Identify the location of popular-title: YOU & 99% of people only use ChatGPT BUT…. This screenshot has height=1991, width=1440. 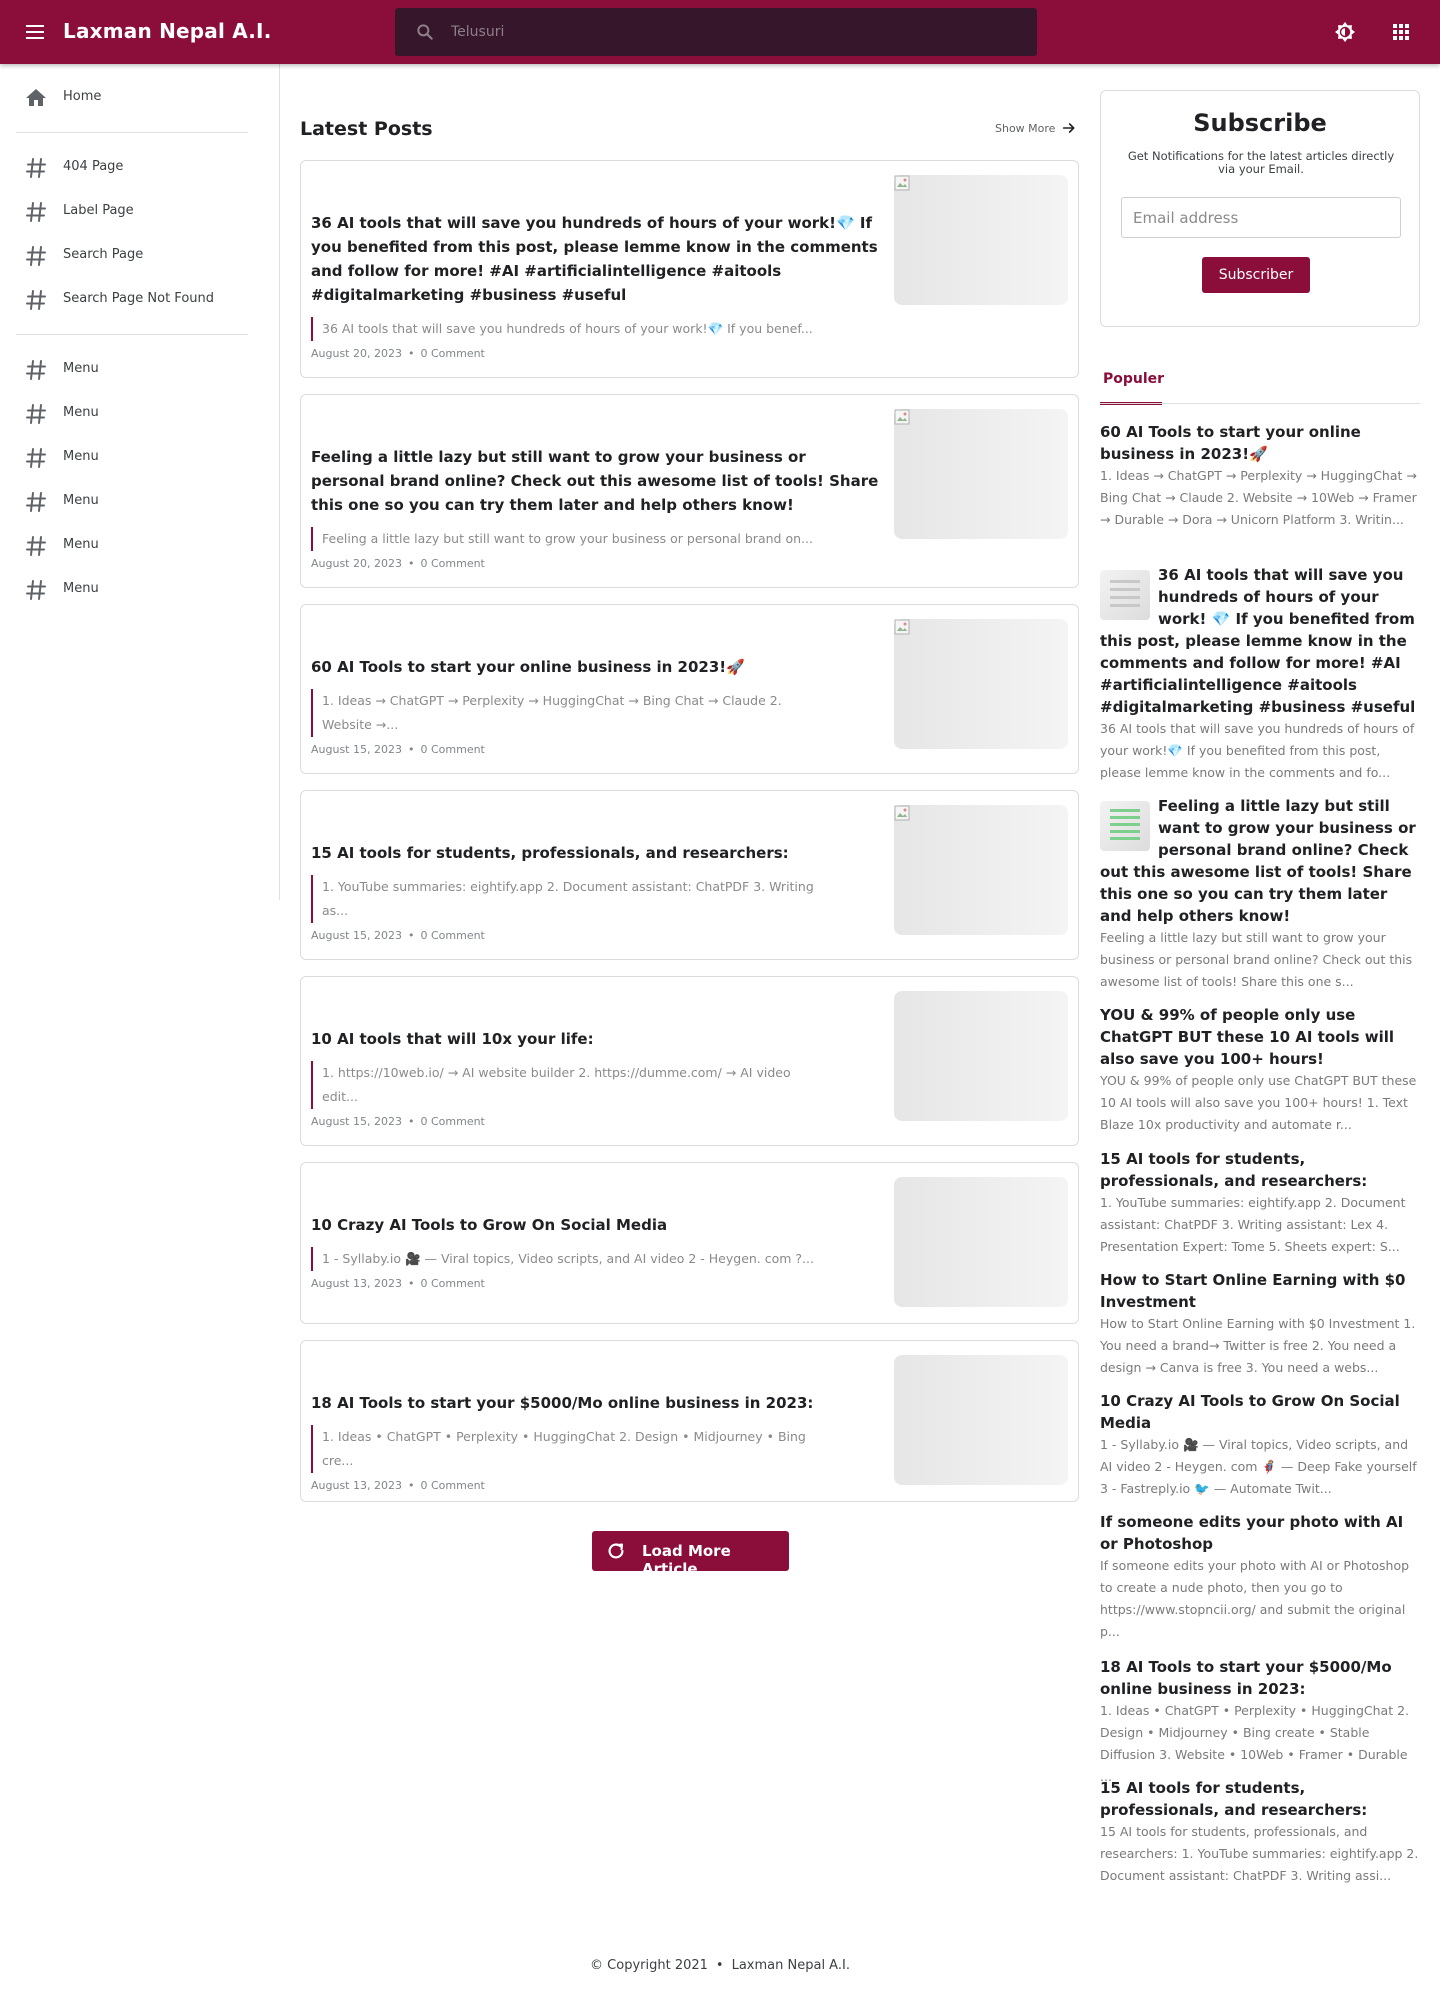
(1260, 1037).